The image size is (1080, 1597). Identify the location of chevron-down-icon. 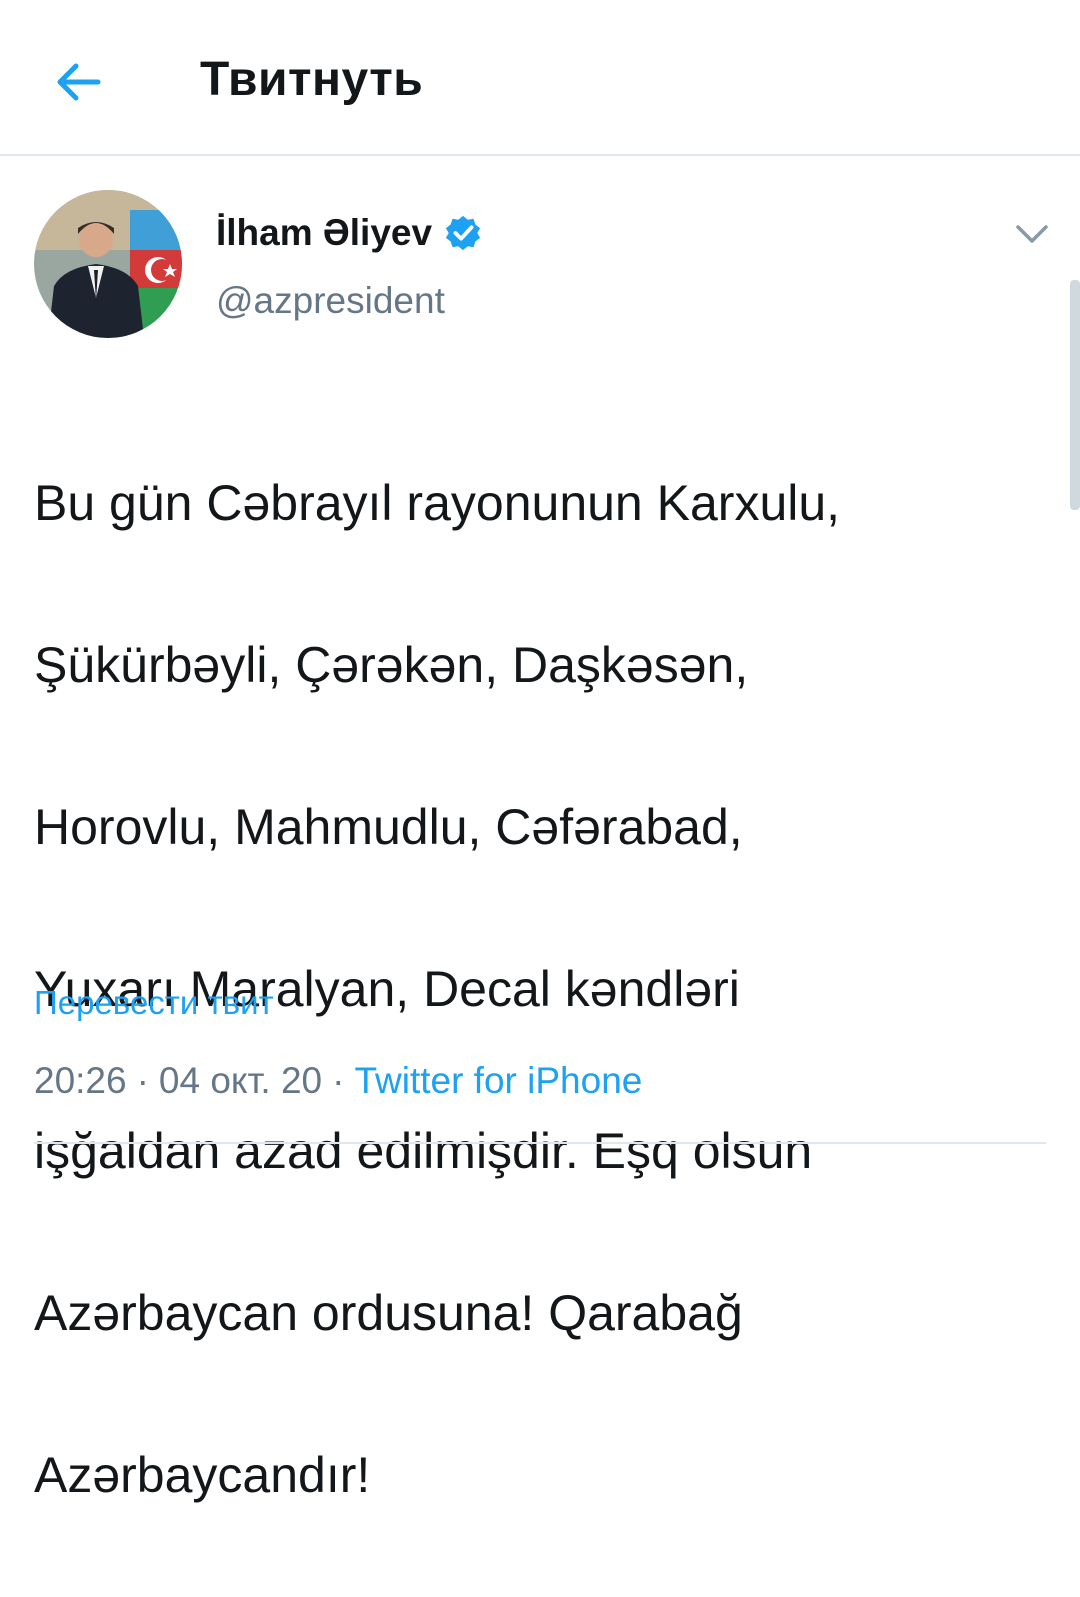
(1032, 234).